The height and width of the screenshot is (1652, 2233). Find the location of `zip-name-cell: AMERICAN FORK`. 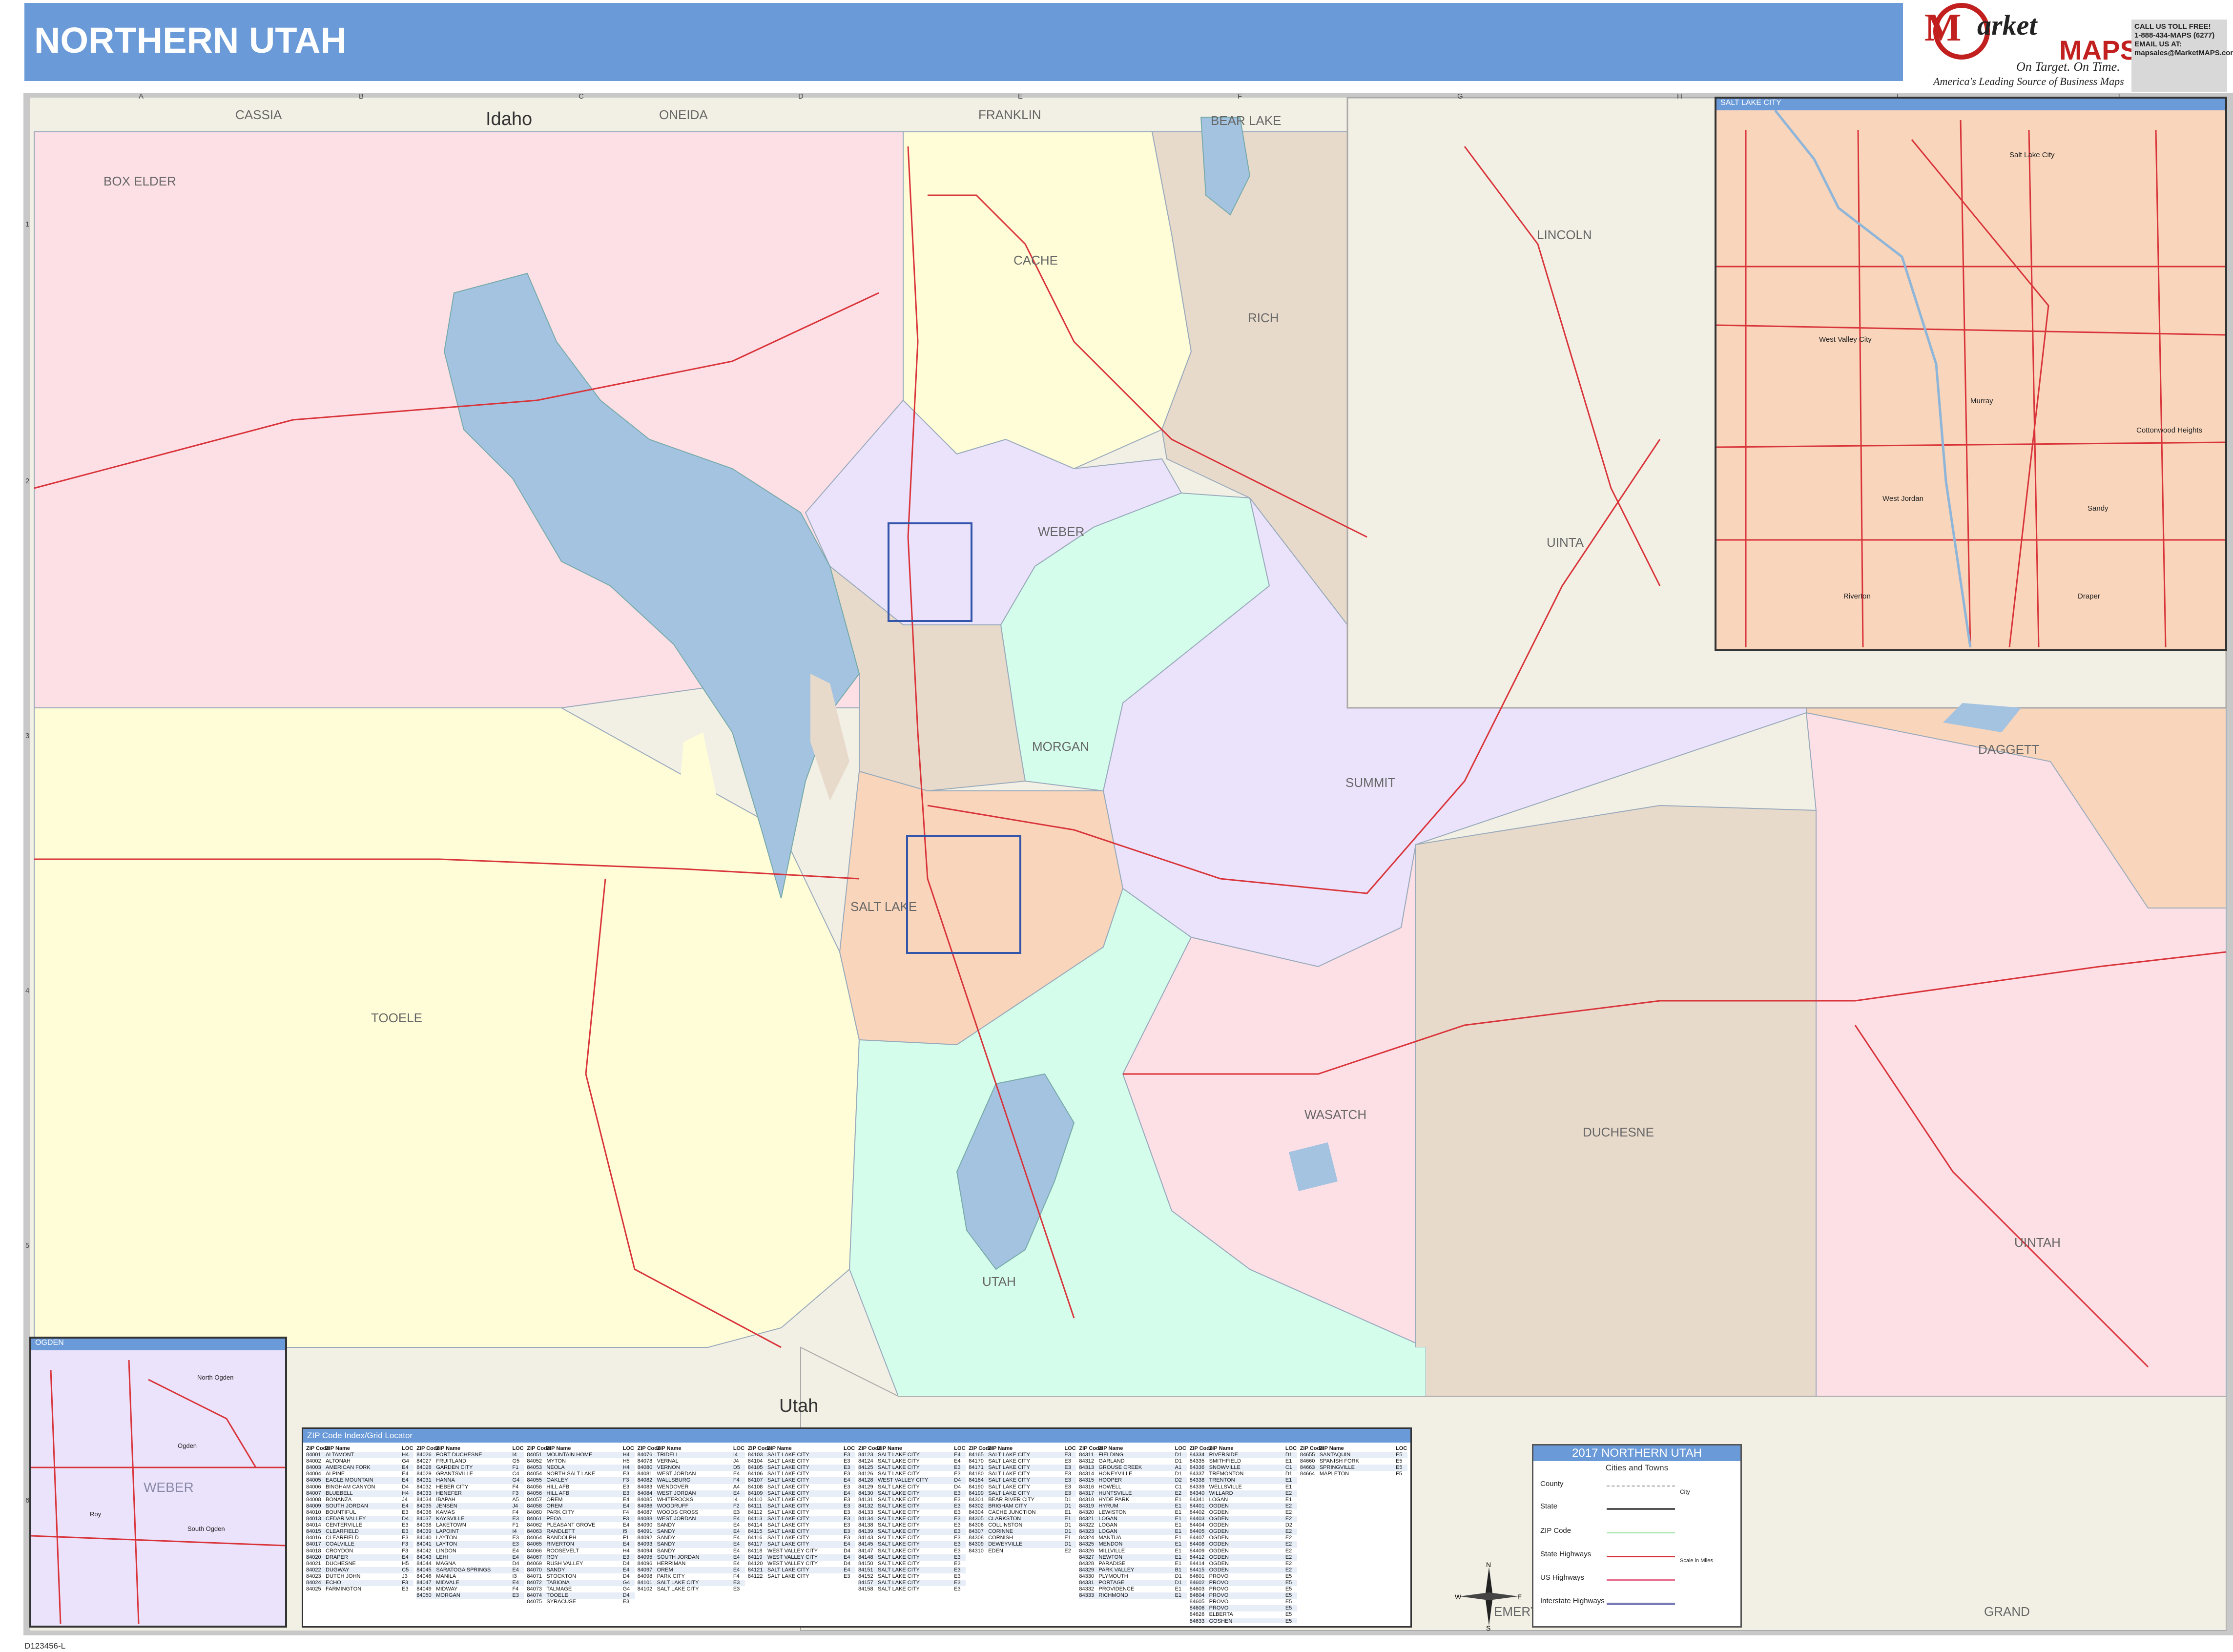

zip-name-cell: AMERICAN FORK is located at coordinates (349, 1468).